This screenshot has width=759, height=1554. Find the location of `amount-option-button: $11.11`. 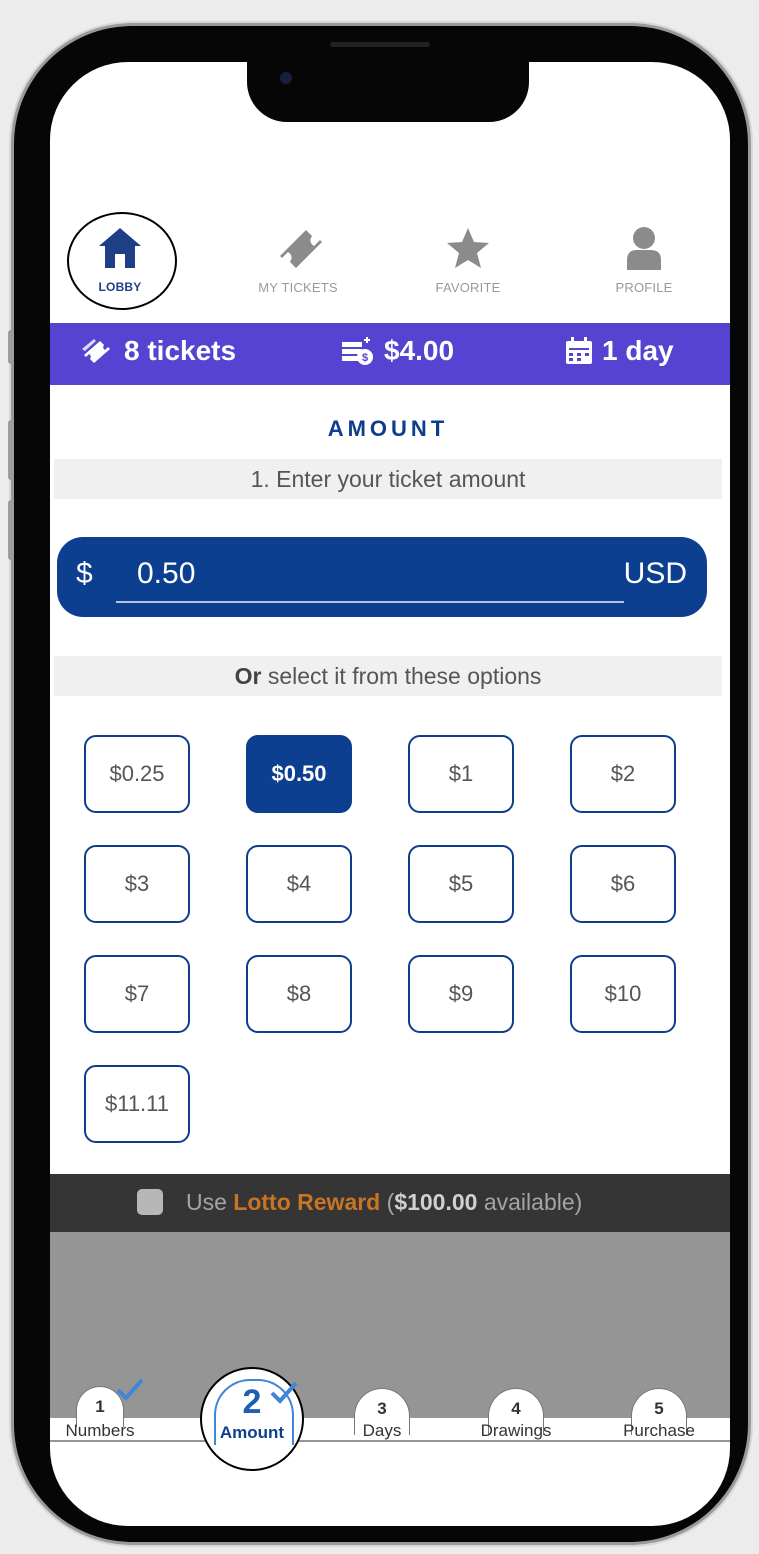

amount-option-button: $11.11 is located at coordinates (137, 1104).